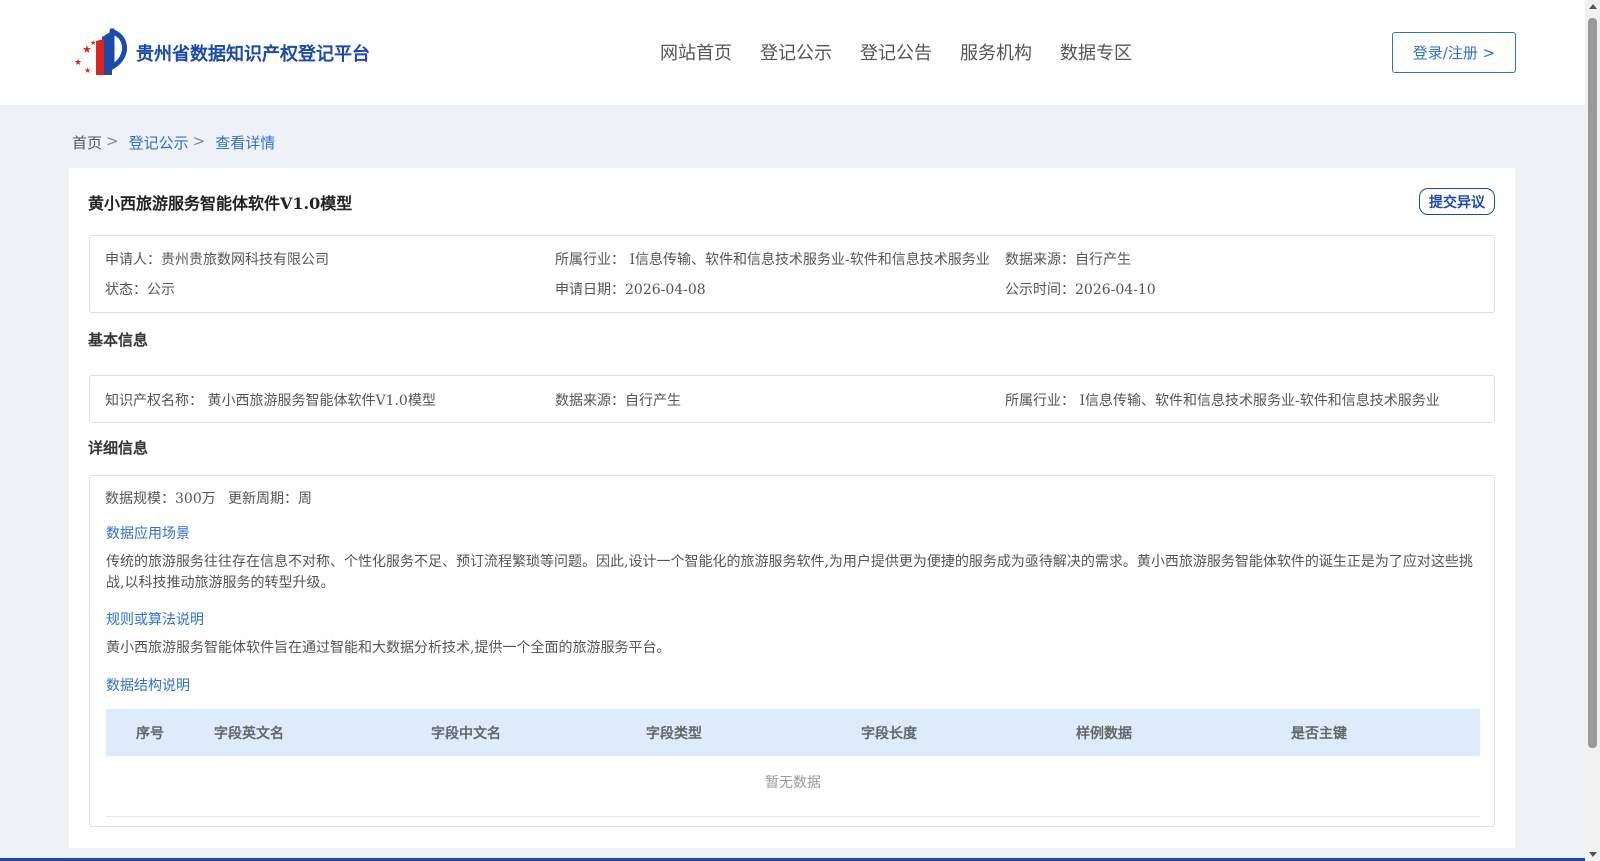  What do you see at coordinates (793, 783) in the screenshot?
I see `empty-table-text: 暂无数据` at bounding box center [793, 783].